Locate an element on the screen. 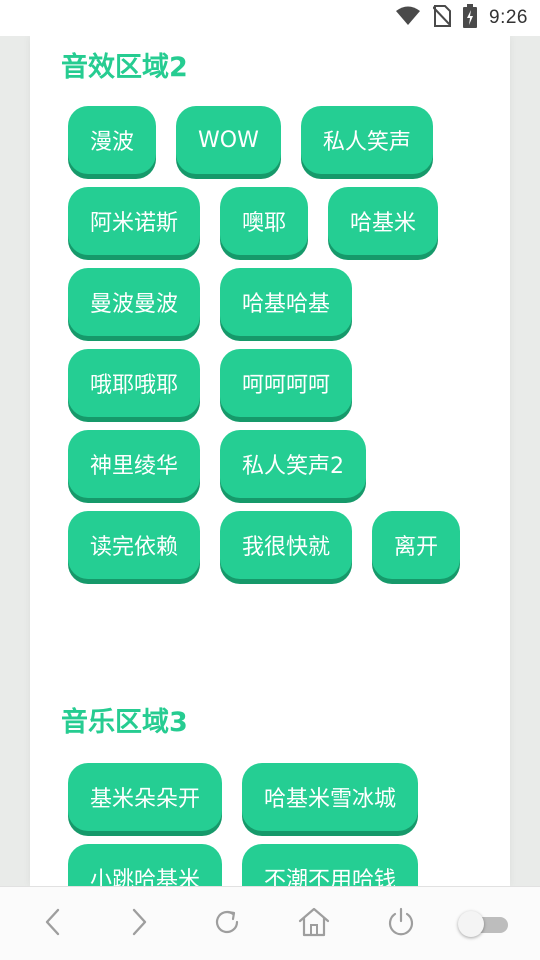 The image size is (540, 960). sound-button: 漫波 is located at coordinates (112, 140).